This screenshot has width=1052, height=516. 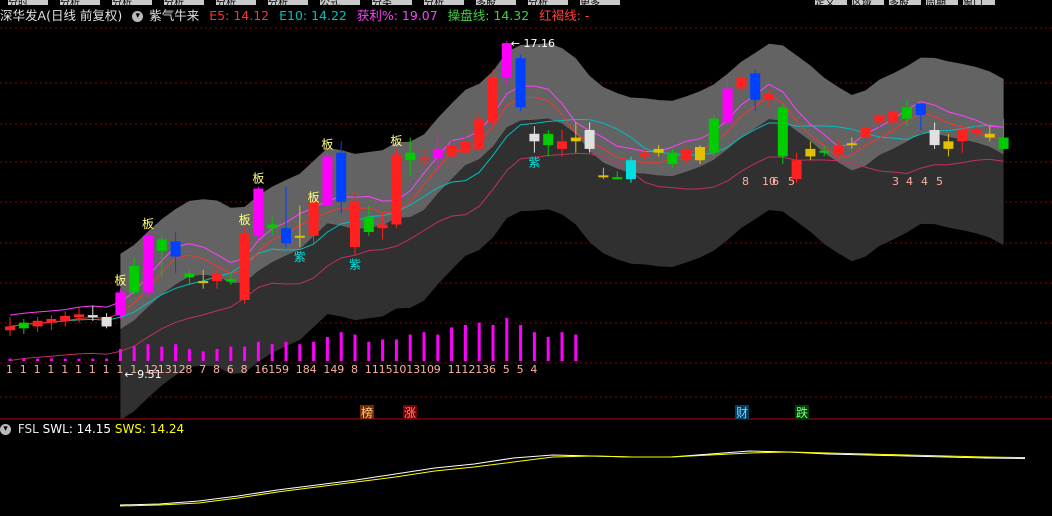 What do you see at coordinates (142, 374) in the screenshot?
I see `low-price-marker: ← 9.51` at bounding box center [142, 374].